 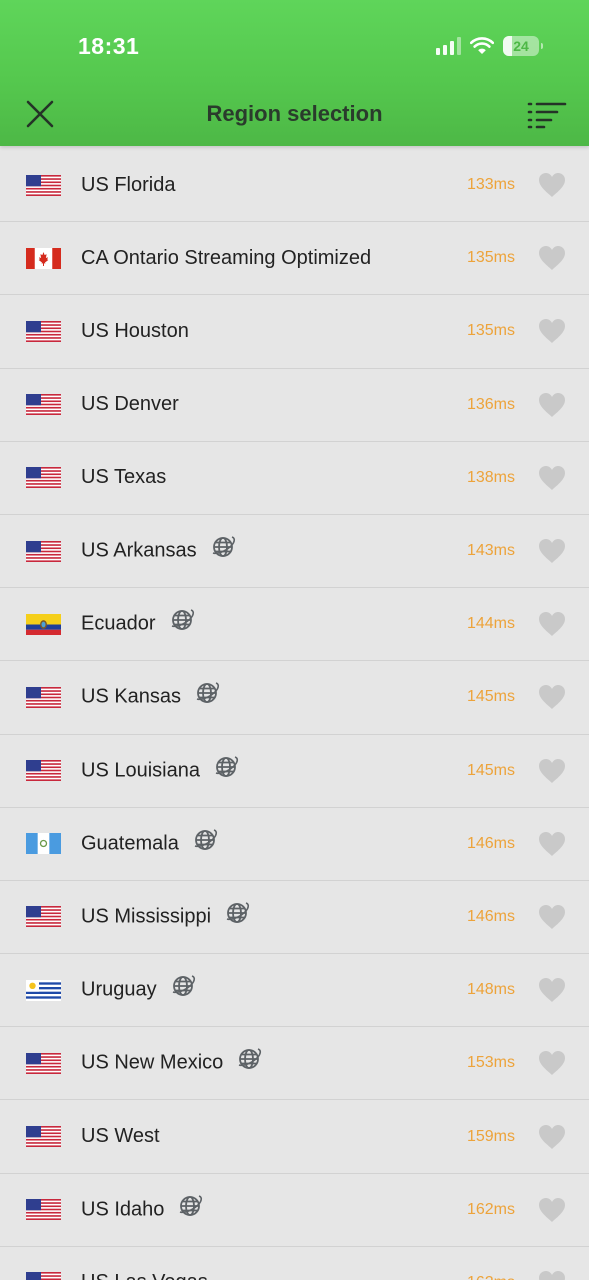 What do you see at coordinates (109, 46) in the screenshot?
I see `status-time: 18:31` at bounding box center [109, 46].